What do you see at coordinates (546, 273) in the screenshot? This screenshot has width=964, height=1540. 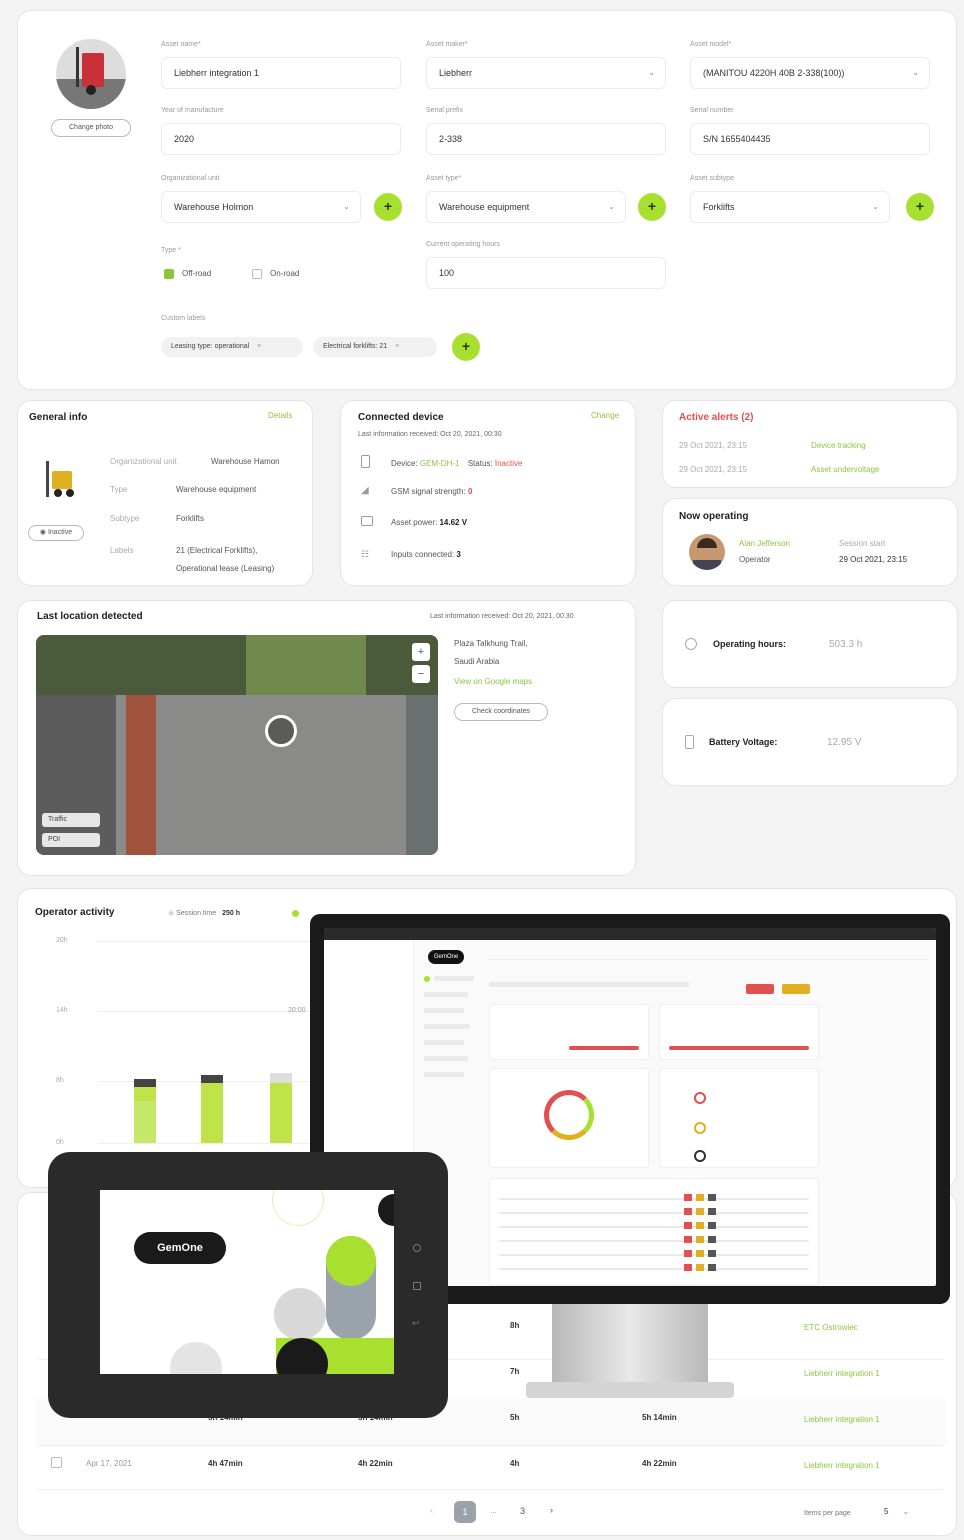 I see `operating-hours-input: 100` at bounding box center [546, 273].